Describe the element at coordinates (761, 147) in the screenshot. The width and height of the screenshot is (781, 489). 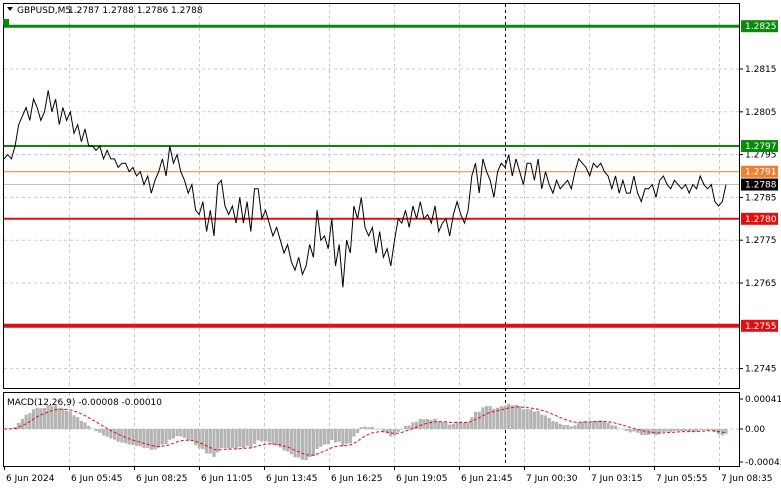
I see `level-label-resistance-lower: 1.2797` at that location.